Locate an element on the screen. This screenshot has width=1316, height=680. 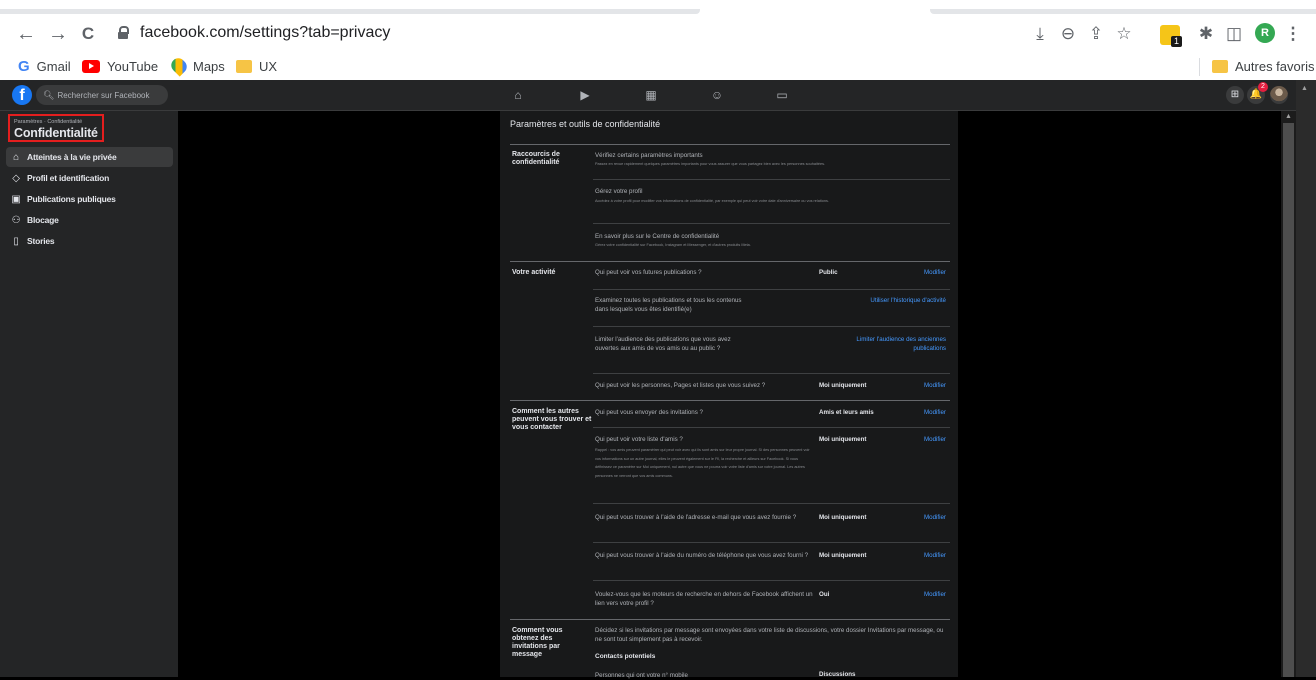
section-label-shortcuts: Raccourcis de confidentialité is located at coordinates (536, 158).